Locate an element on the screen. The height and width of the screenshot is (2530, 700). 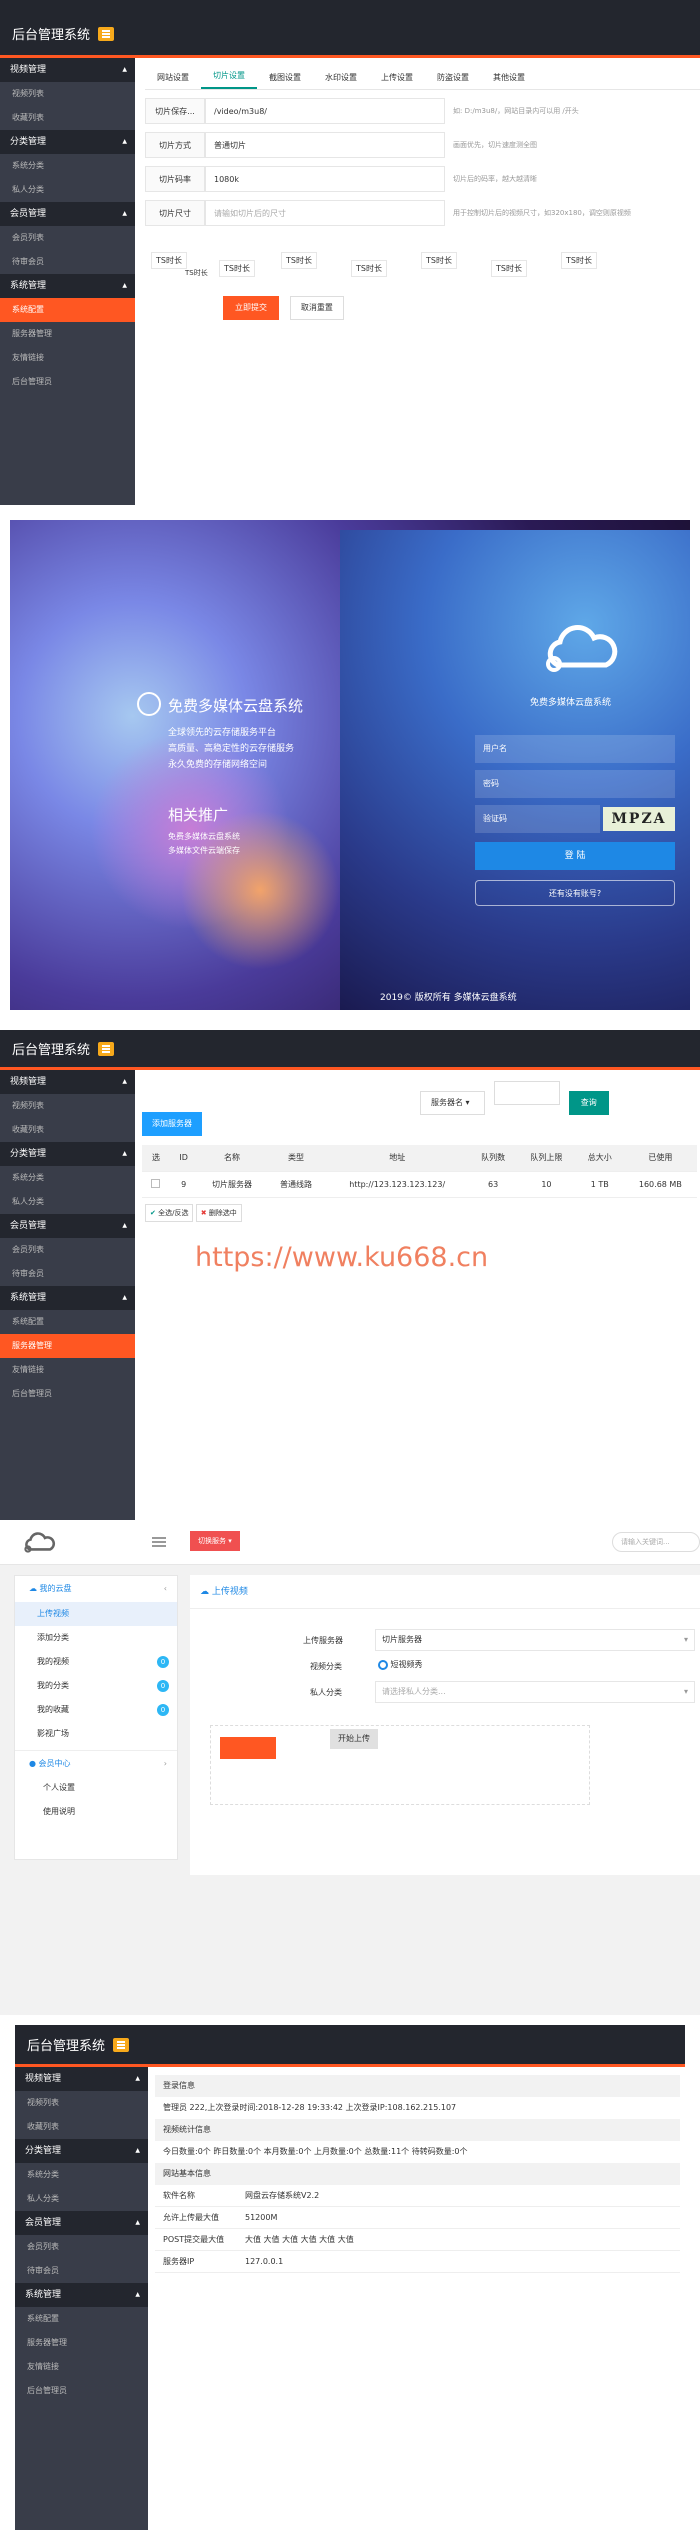
register-link: 还有没有账号? is located at coordinates (575, 893).